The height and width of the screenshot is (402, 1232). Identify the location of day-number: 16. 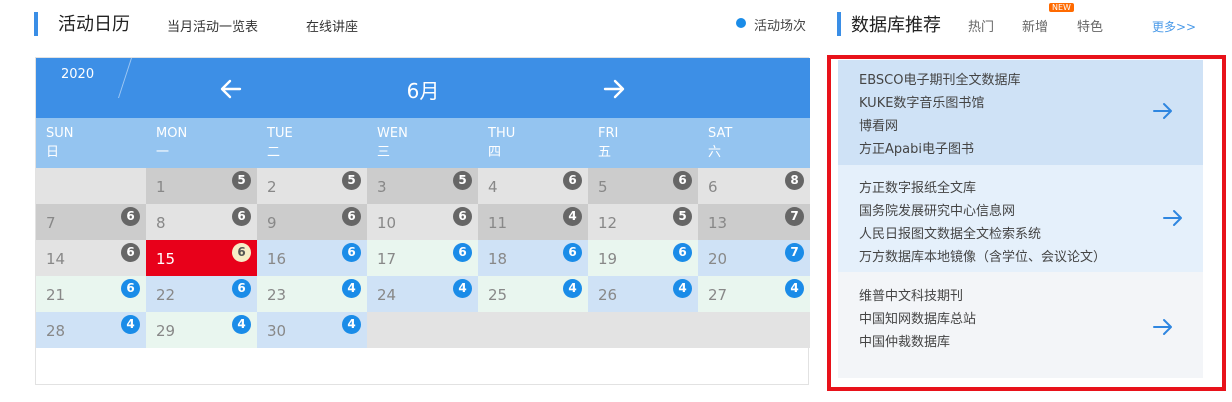
(277, 259).